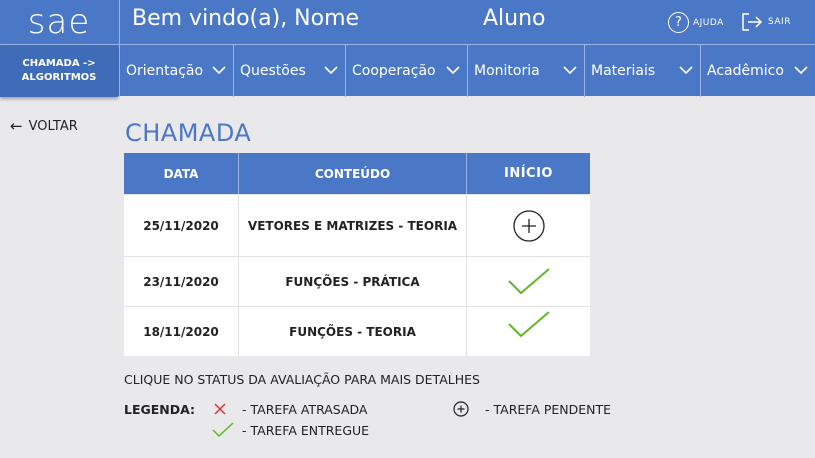 This screenshot has width=815, height=458. What do you see at coordinates (779, 22) in the screenshot?
I see `logout-label: SAIR` at bounding box center [779, 22].